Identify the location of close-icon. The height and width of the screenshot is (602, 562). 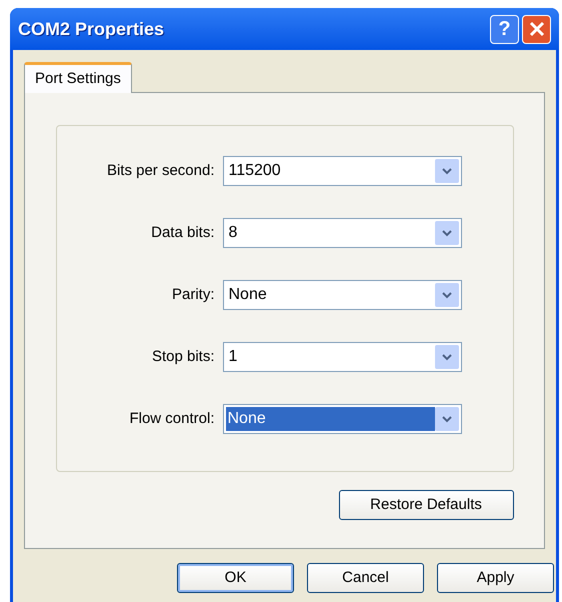
(536, 29).